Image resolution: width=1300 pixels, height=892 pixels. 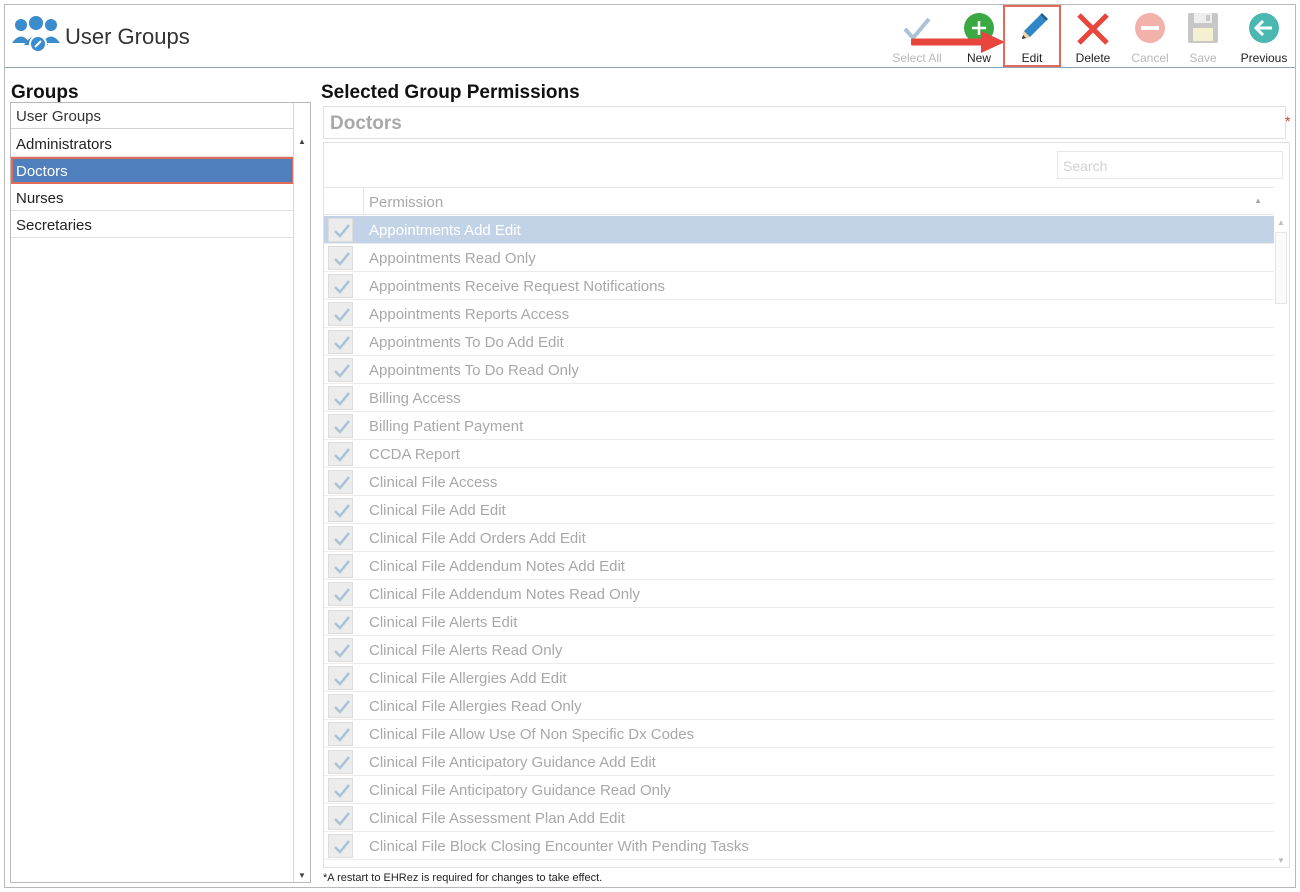 What do you see at coordinates (799, 706) in the screenshot?
I see `permission-row: Clinical File Allergies Read Only` at bounding box center [799, 706].